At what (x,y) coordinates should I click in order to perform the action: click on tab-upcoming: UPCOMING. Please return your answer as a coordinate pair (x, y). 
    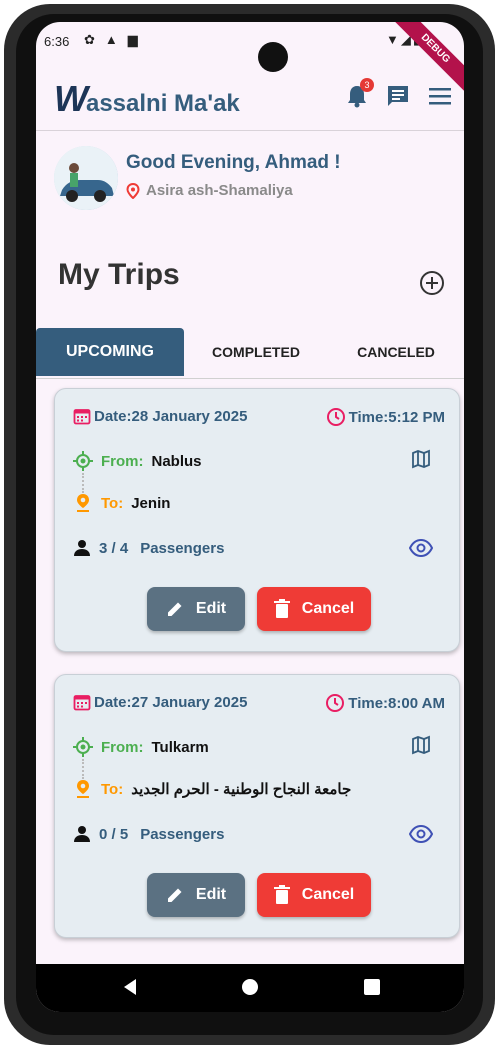
    Looking at the image, I should click on (110, 352).